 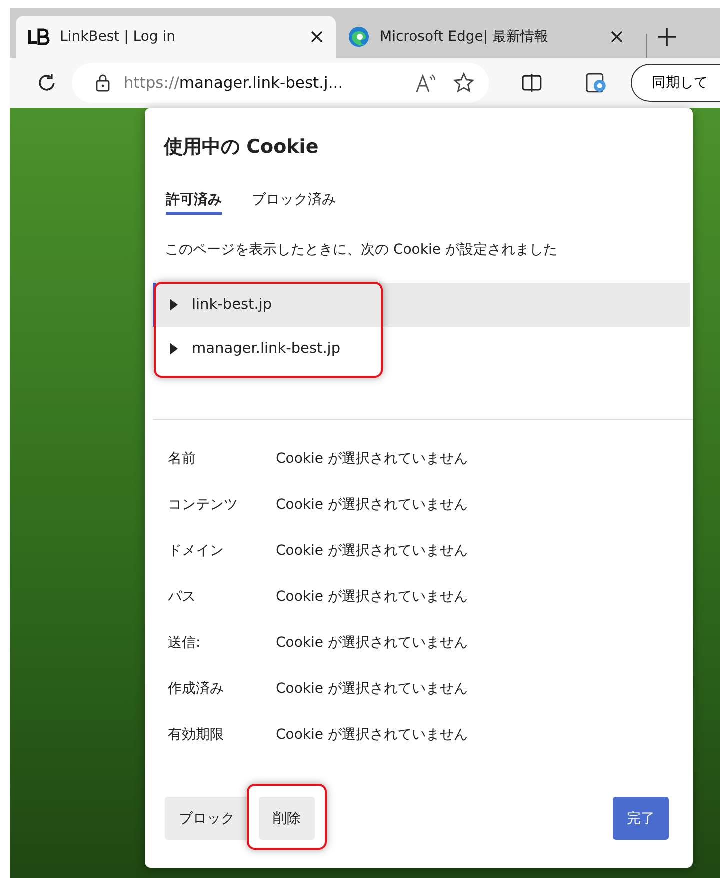 I want to click on detail-label: 有効期限, so click(x=196, y=735).